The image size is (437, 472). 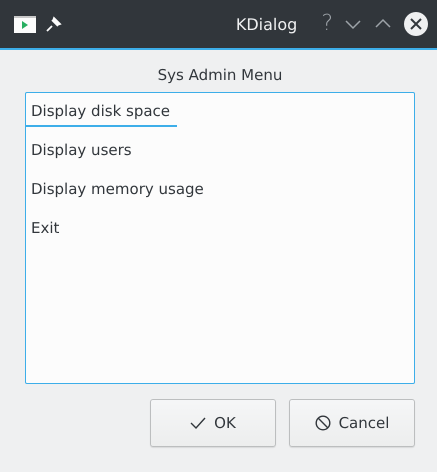 What do you see at coordinates (25, 24) in the screenshot?
I see `app-icon` at bounding box center [25, 24].